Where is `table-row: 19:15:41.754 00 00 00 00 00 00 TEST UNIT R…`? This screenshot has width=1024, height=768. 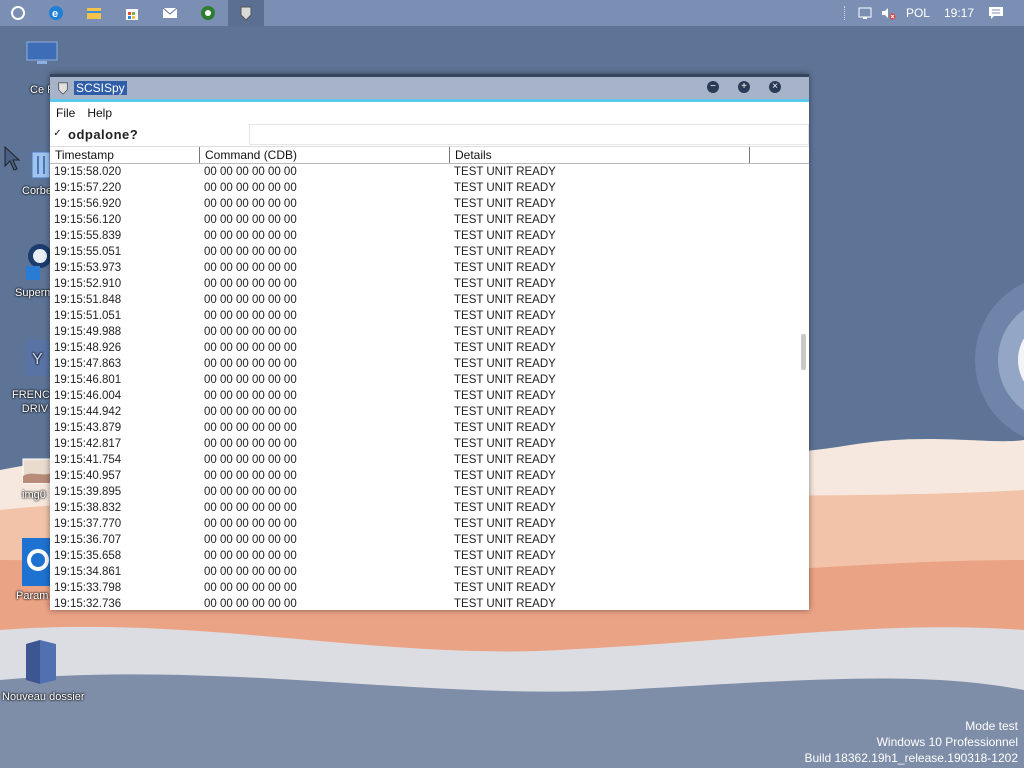 table-row: 19:15:41.754 00 00 00 00 00 00 TEST UNIT R… is located at coordinates (425, 460).